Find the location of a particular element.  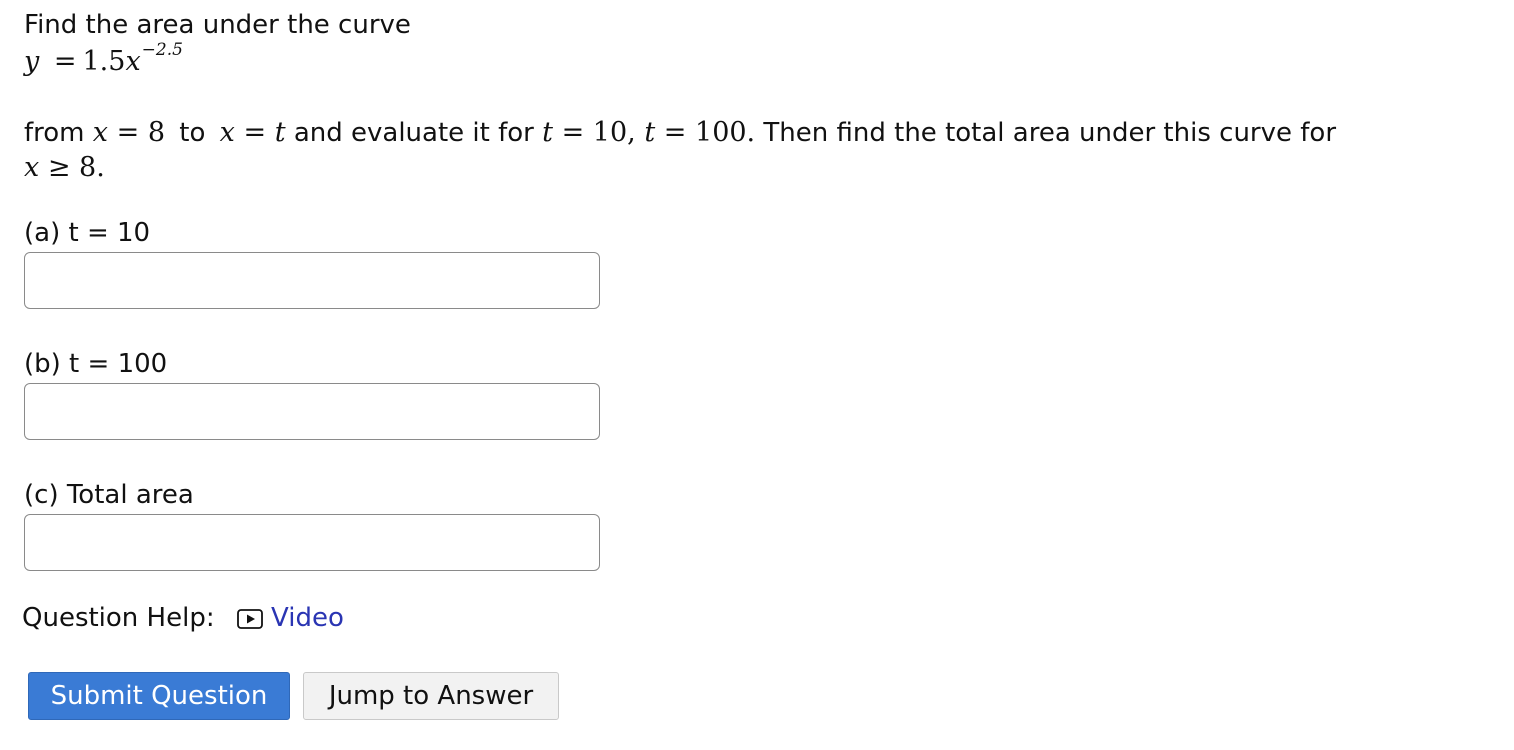

eq-lhs: y is located at coordinates (32, 61).